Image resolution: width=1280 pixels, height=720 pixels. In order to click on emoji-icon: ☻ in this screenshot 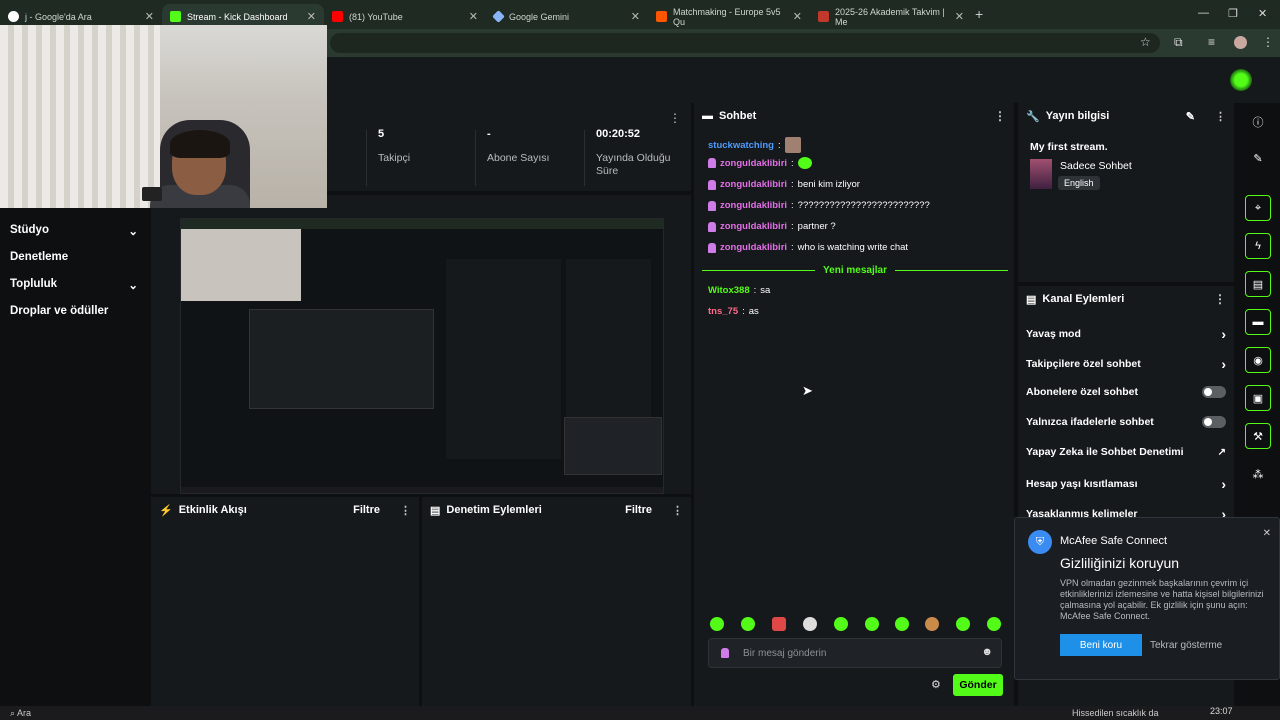, I will do `click(987, 652)`.